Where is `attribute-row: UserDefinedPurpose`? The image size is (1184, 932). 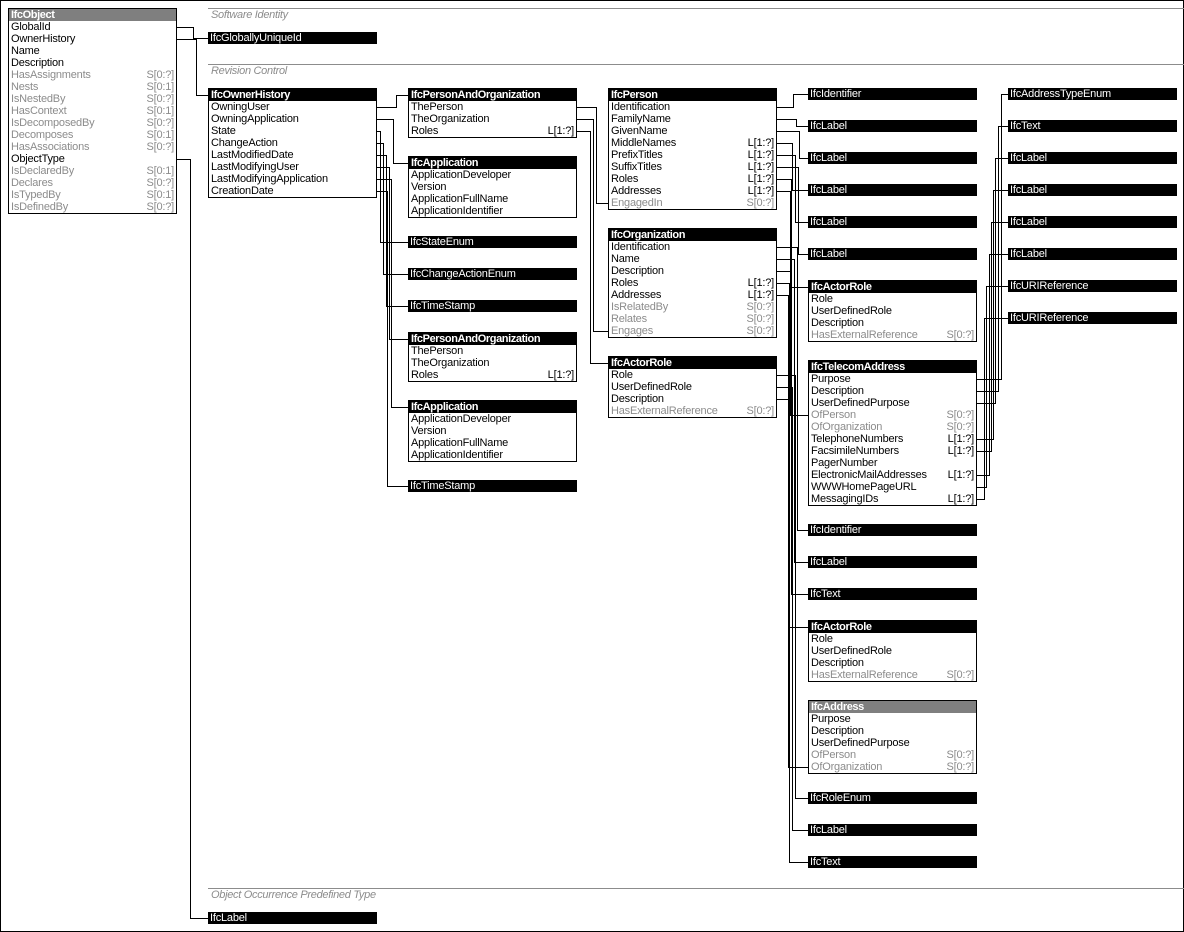
attribute-row: UserDefinedPurpose is located at coordinates (892, 743).